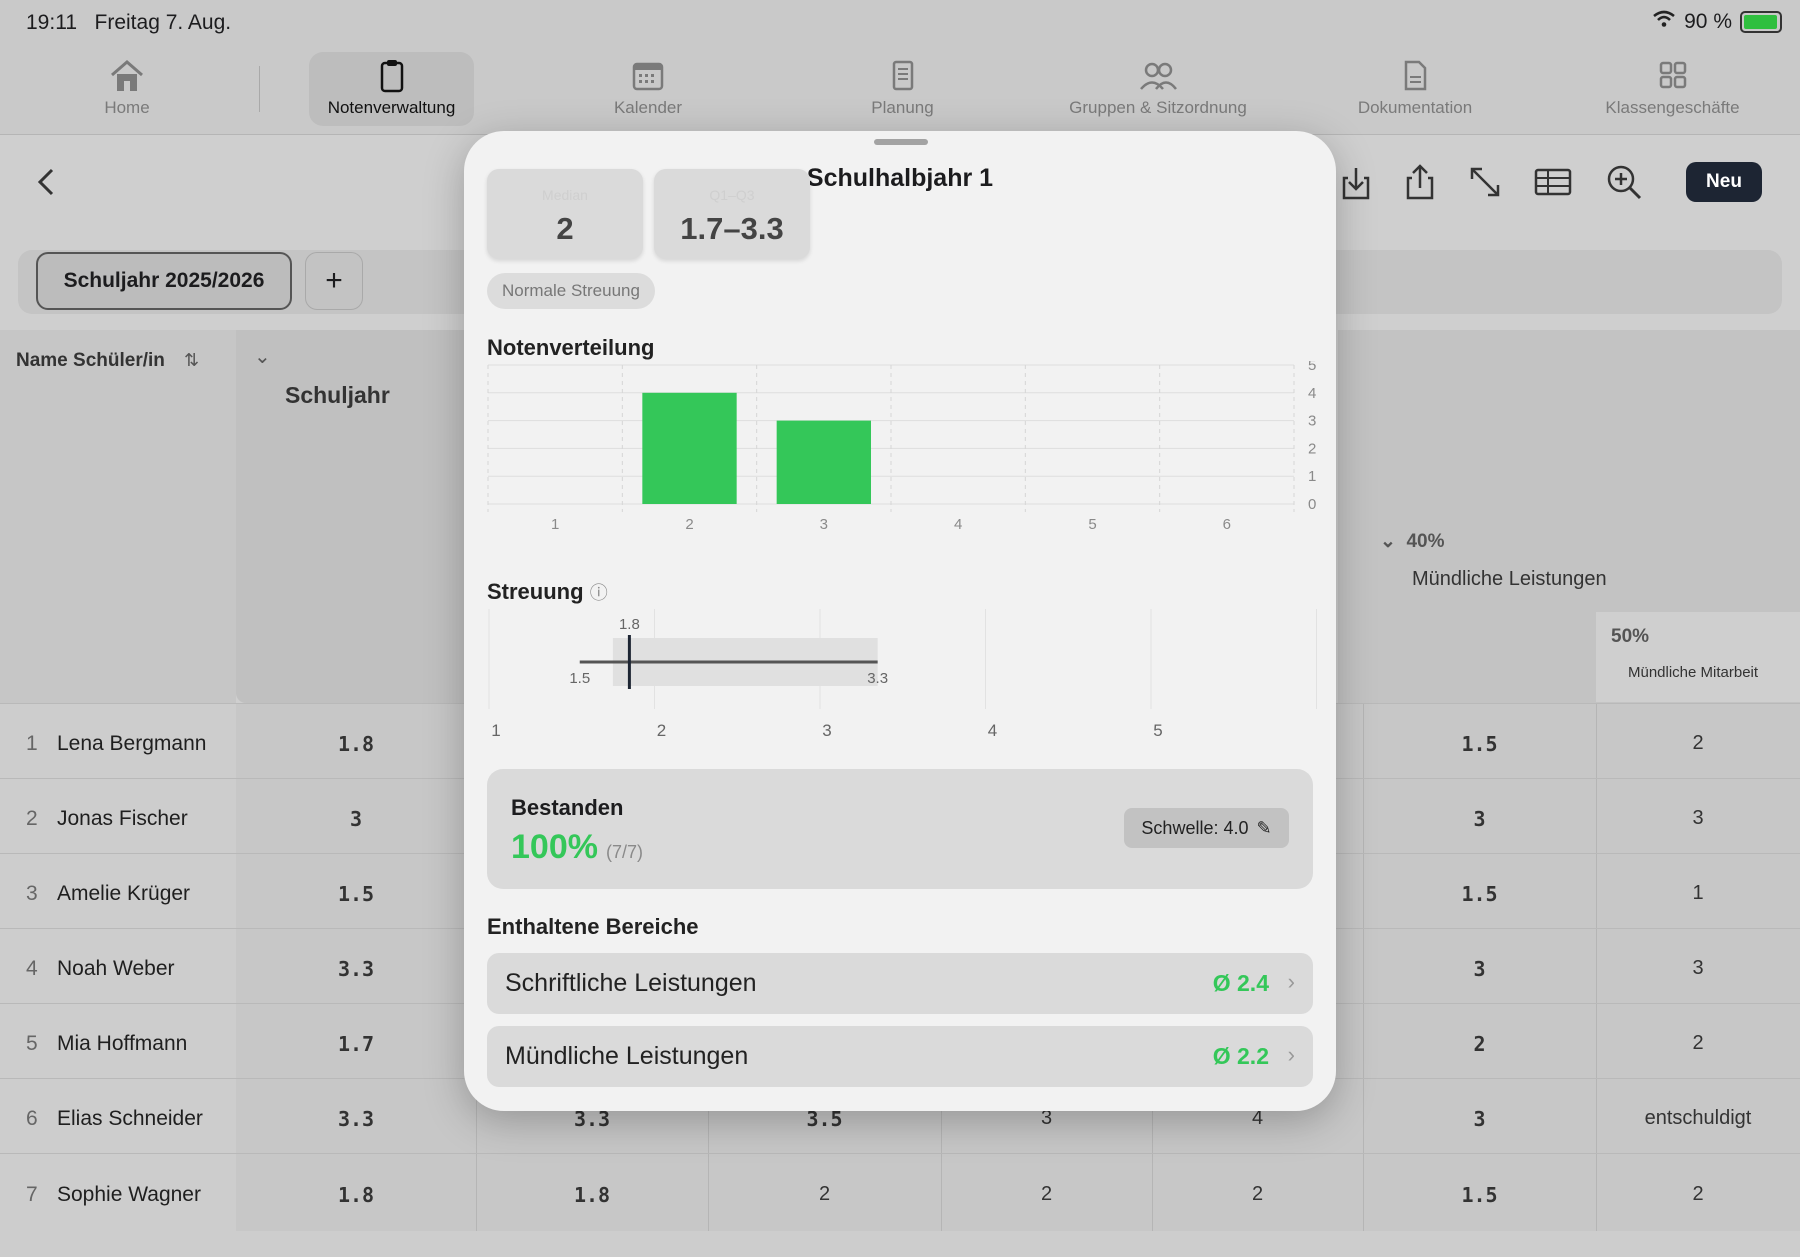 This screenshot has width=1800, height=1257. Describe the element at coordinates (689, 524) in the screenshot. I see `x-tick-label: 2` at that location.